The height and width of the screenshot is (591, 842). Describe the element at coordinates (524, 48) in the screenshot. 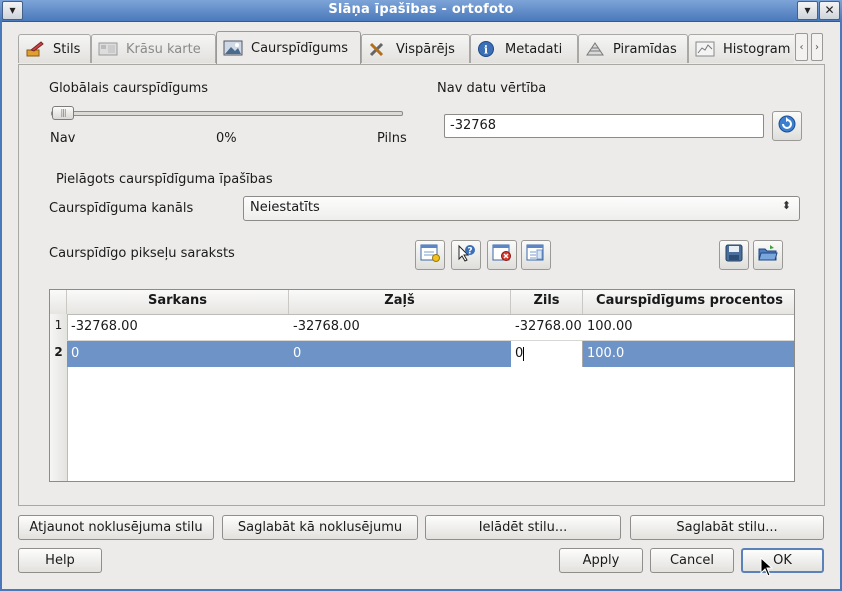

I see `tab-metadati: i Metadati` at that location.